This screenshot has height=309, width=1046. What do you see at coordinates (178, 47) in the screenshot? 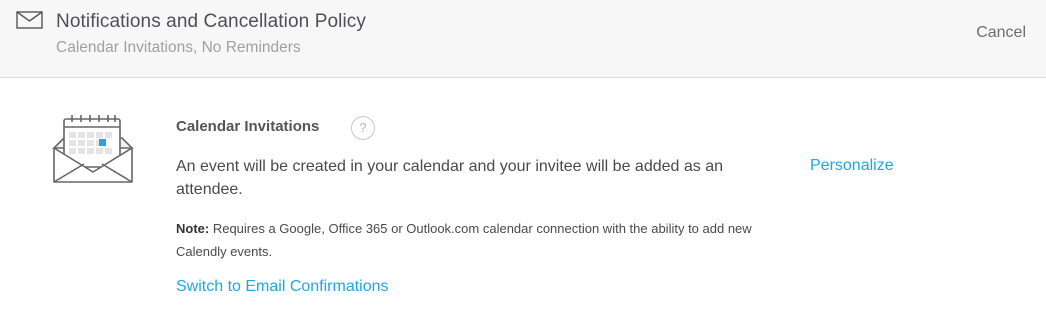
I see `section-subtitle: Calendar Invitations, No Reminders` at bounding box center [178, 47].